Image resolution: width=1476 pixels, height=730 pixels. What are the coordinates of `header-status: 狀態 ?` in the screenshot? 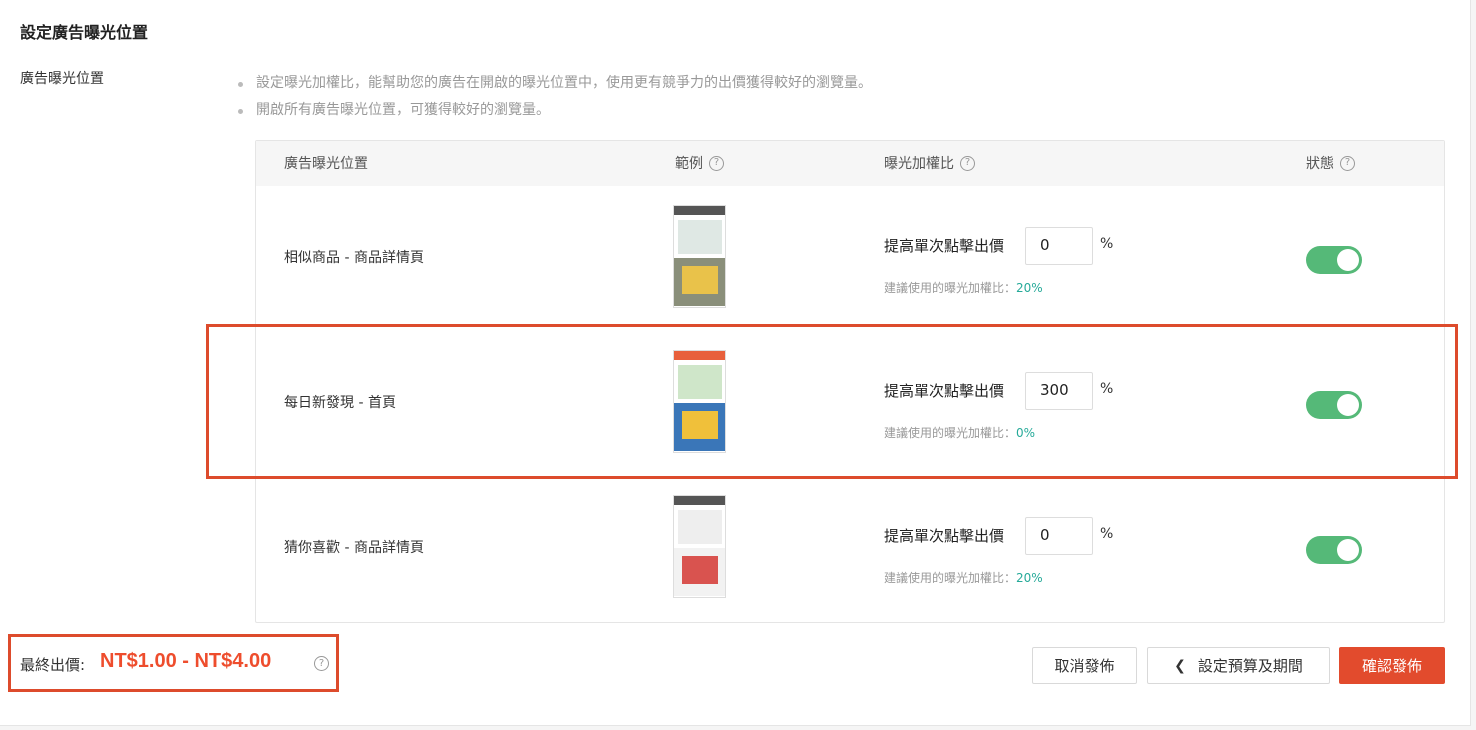 It's located at (1330, 163).